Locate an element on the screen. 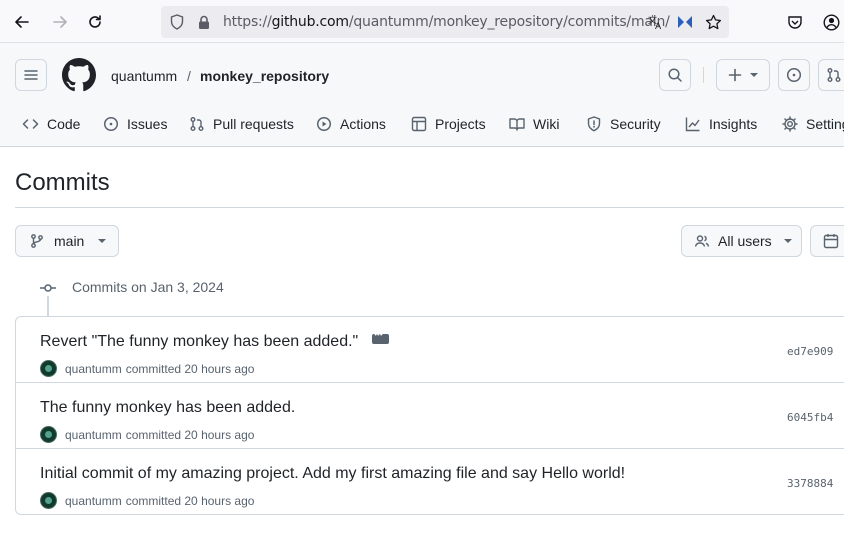 Image resolution: width=844 pixels, height=544 pixels. tab-wiki: Wiki is located at coordinates (534, 124).